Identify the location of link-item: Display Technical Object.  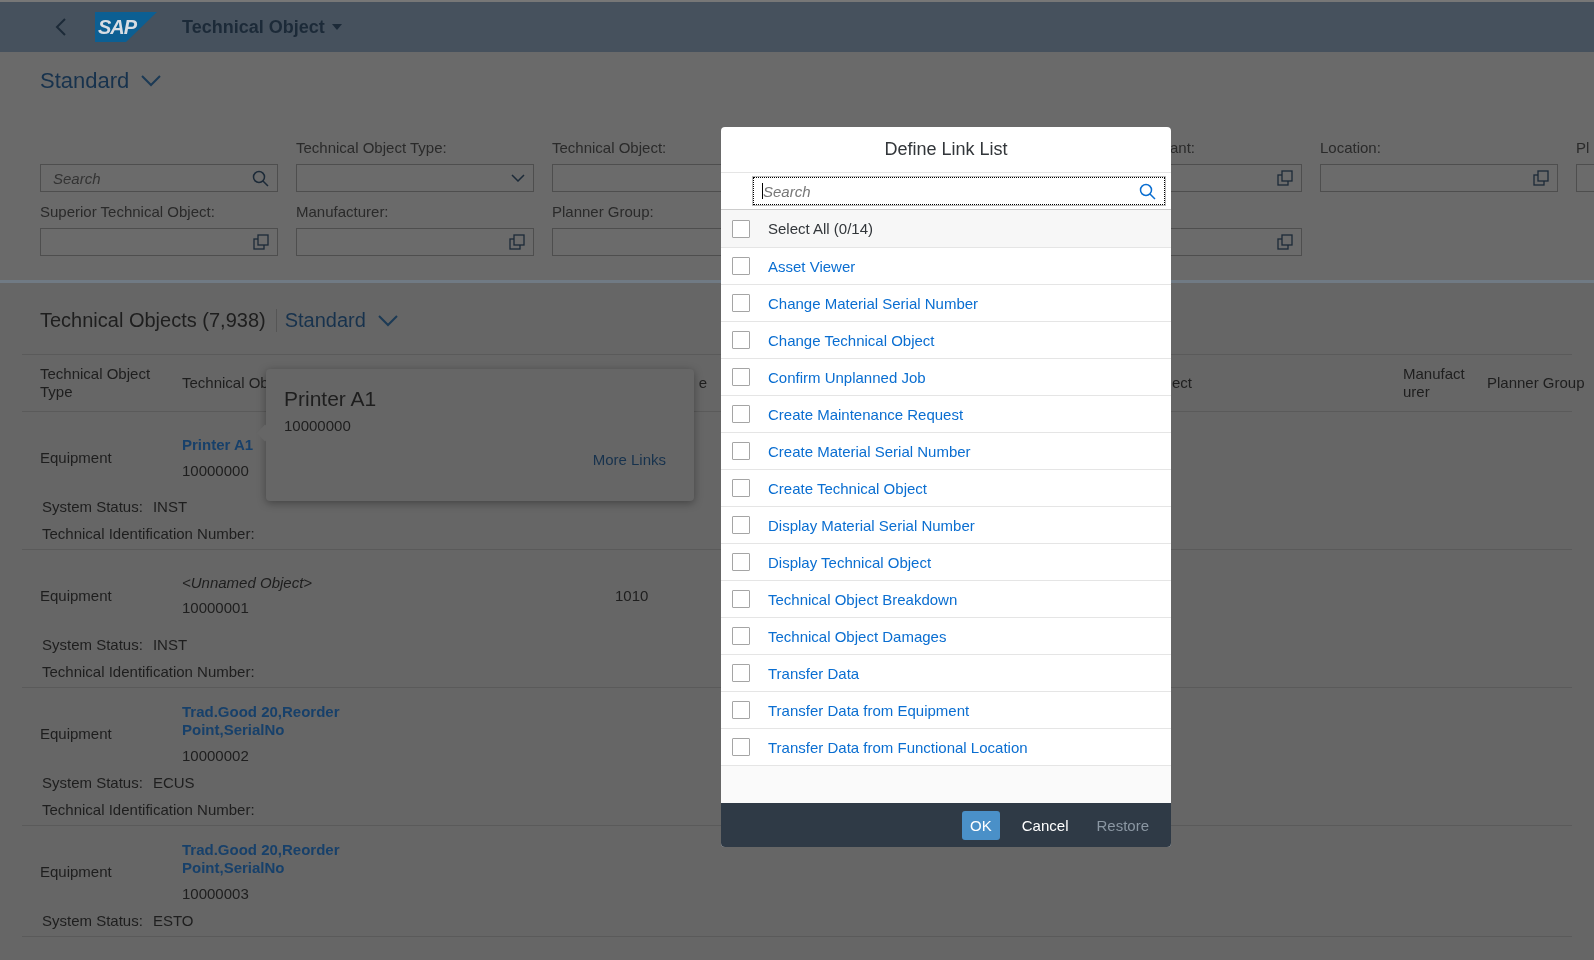
(850, 562).